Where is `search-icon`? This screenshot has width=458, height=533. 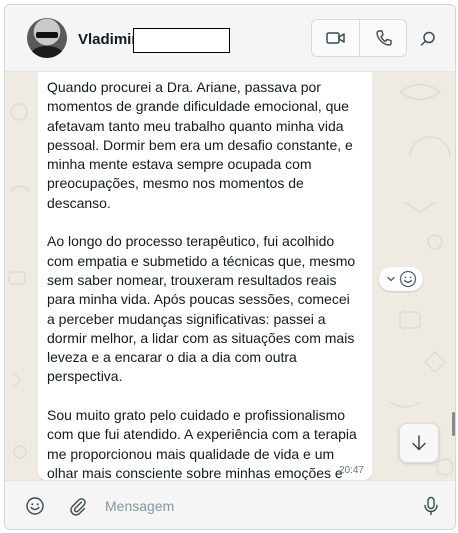
search-icon is located at coordinates (427, 38).